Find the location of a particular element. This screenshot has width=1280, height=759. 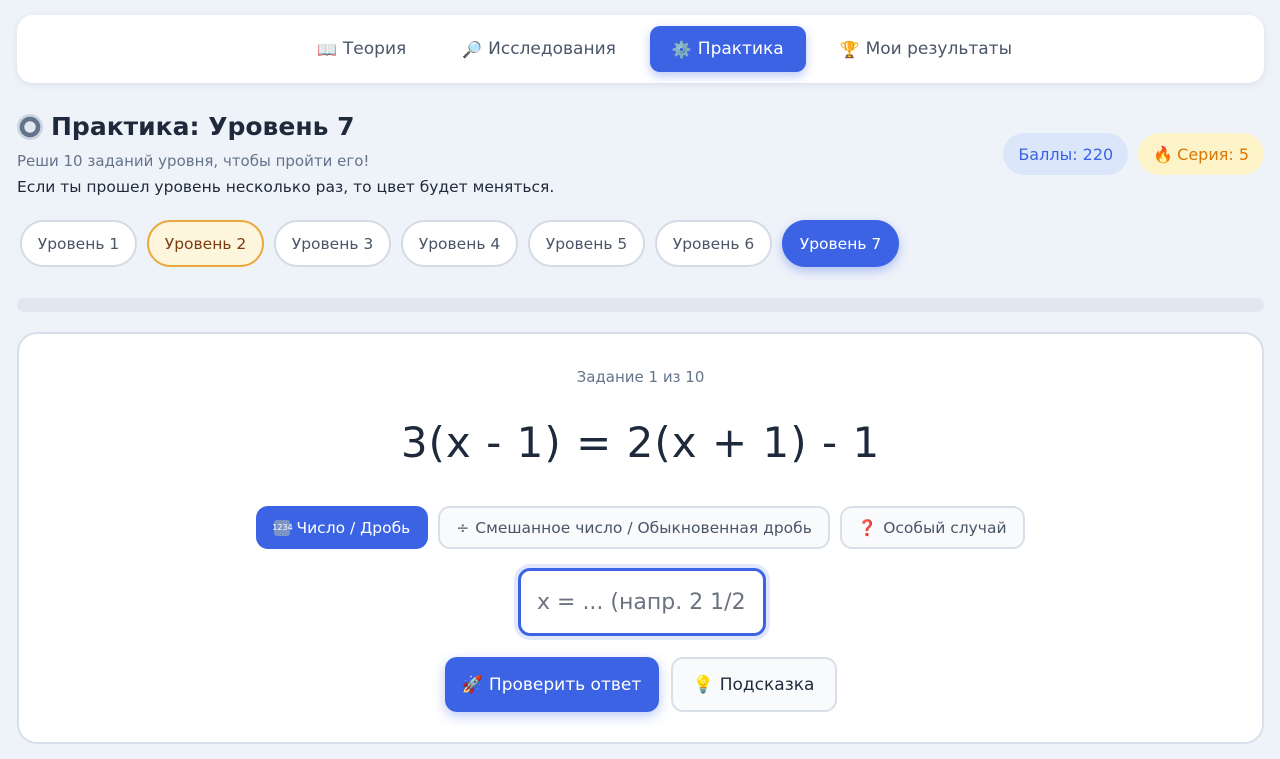

mode-number-fraction-label: Число / Дробь is located at coordinates (353, 527).